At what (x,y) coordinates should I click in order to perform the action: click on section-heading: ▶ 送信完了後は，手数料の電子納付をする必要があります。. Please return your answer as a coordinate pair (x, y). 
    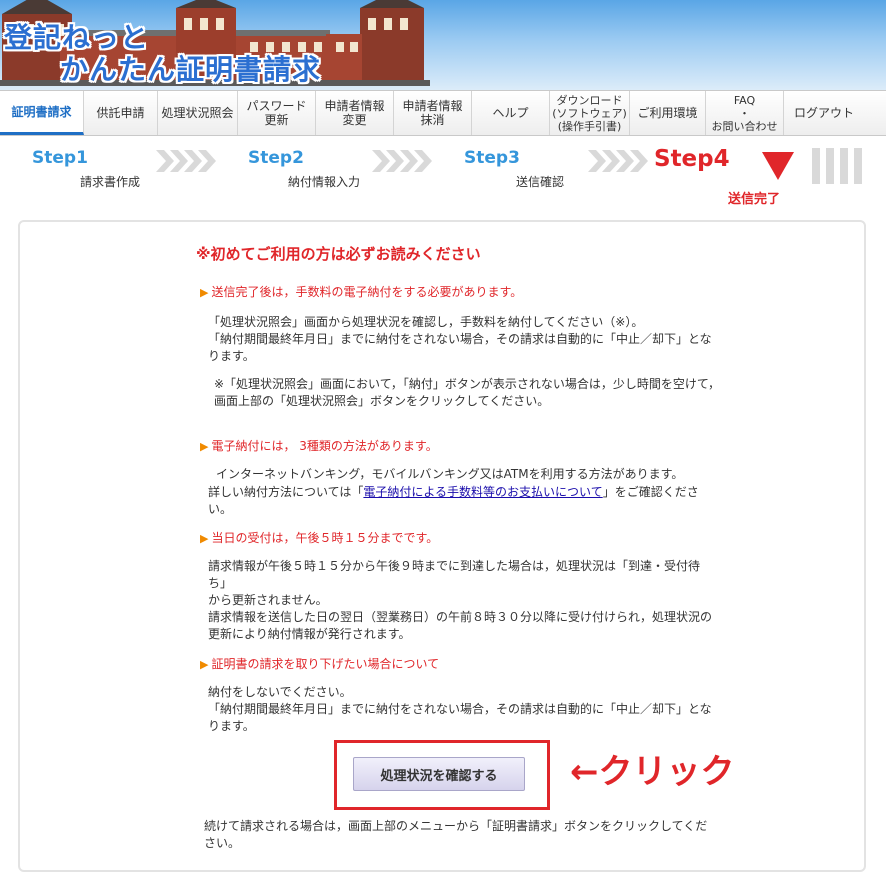
    Looking at the image, I should click on (361, 292).